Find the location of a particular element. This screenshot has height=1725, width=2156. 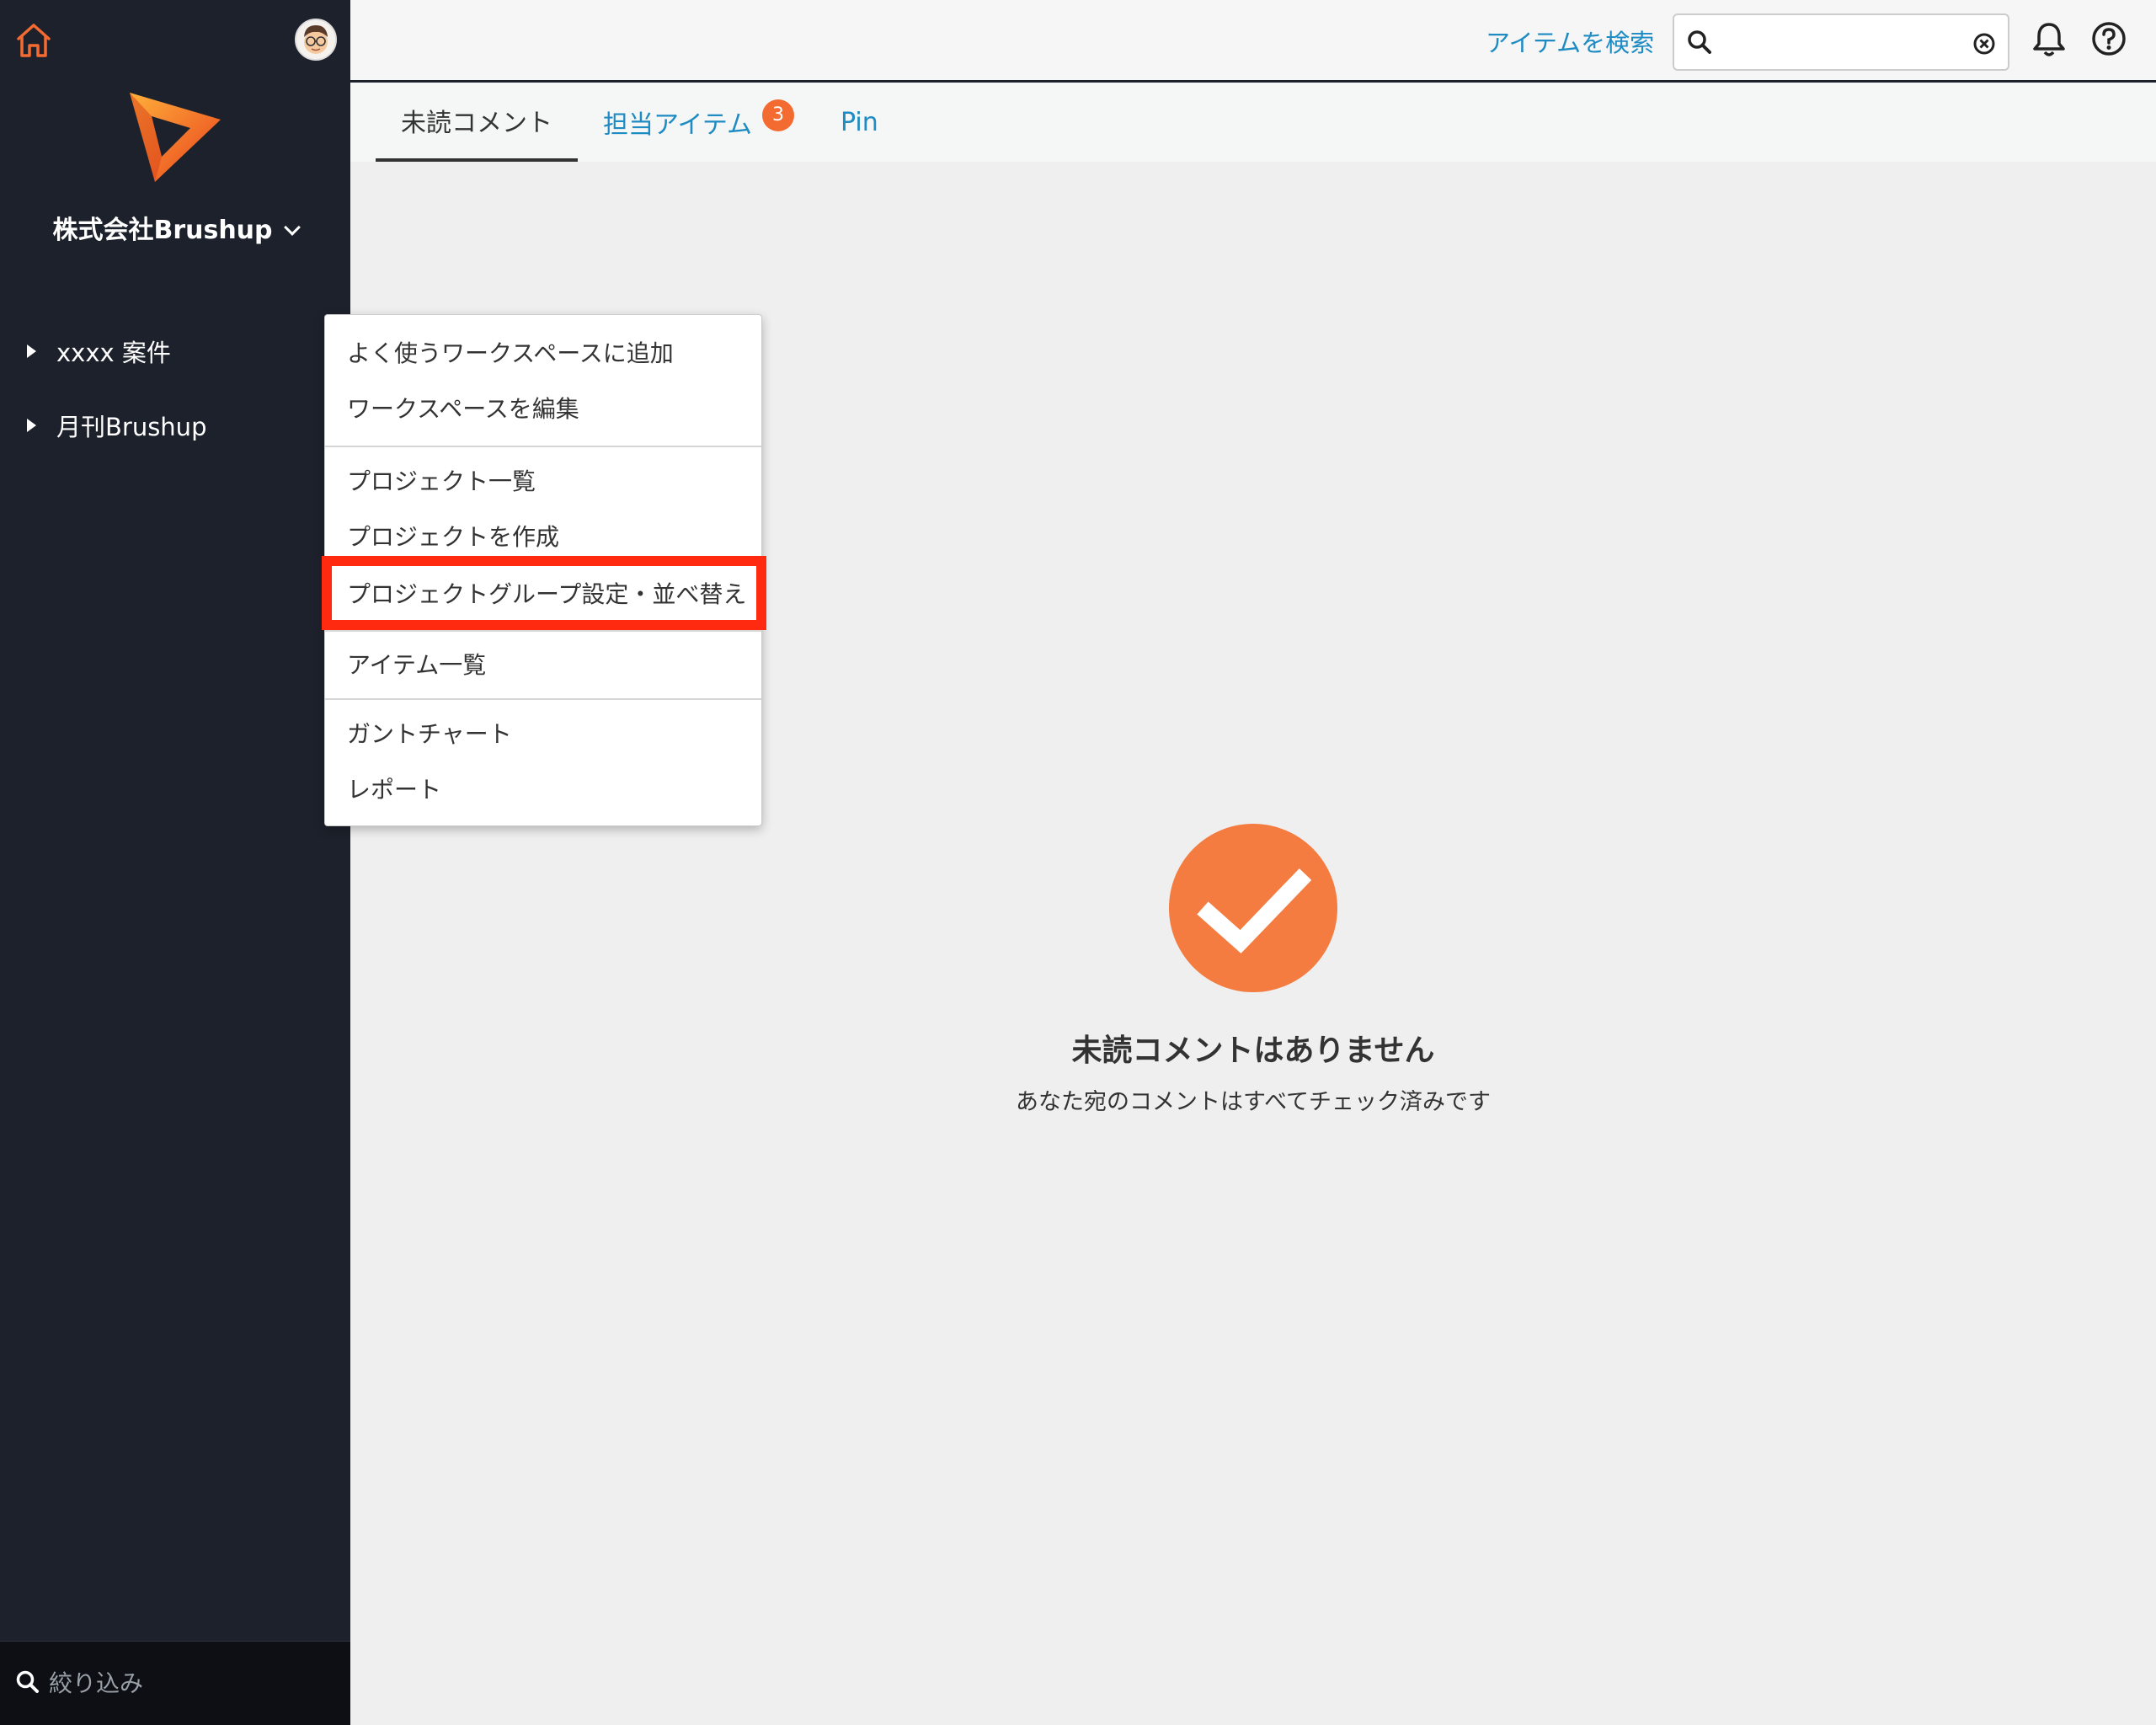

company-switcher: 株式会社Brushup is located at coordinates (175, 227).